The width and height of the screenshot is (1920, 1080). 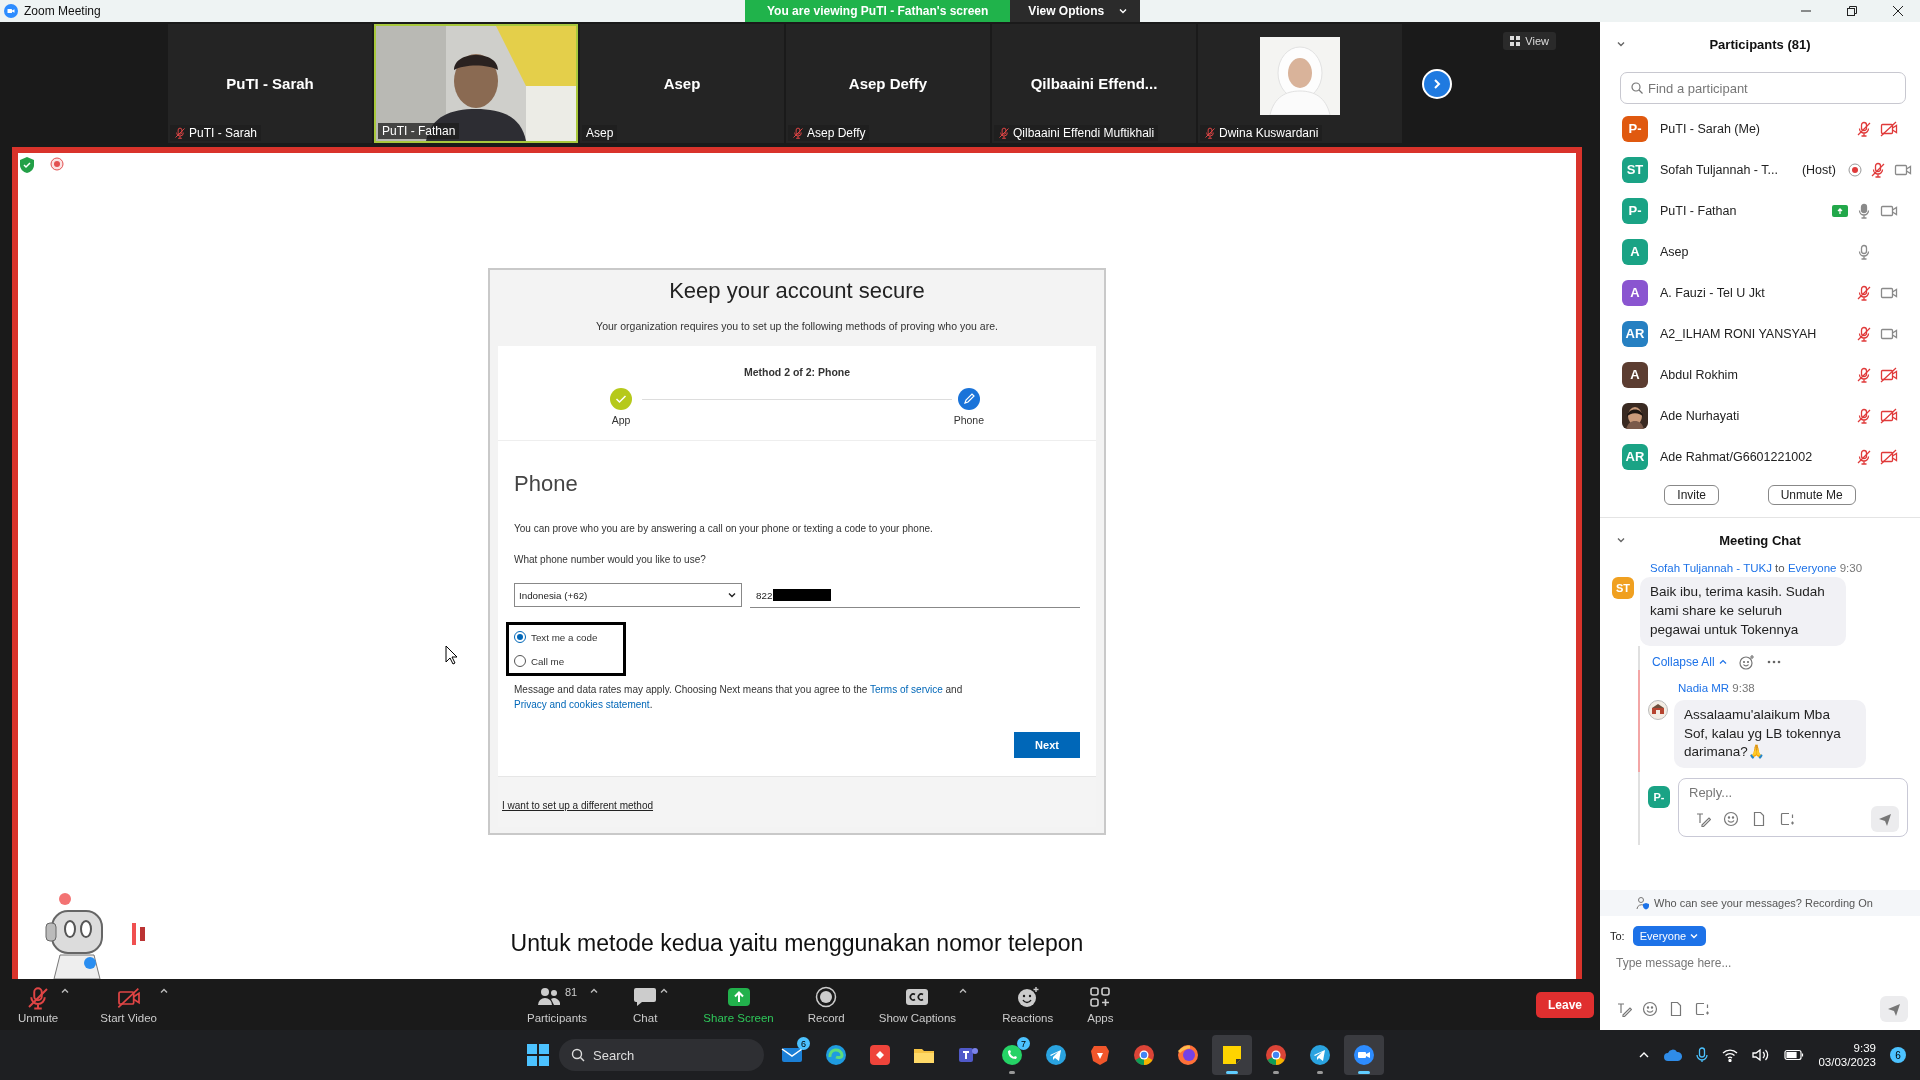 I want to click on grid-icon, so click(x=1515, y=41).